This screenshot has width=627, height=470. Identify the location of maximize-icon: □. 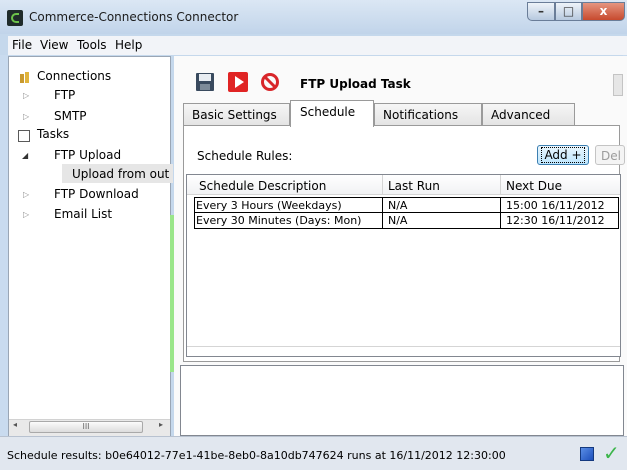
(568, 11).